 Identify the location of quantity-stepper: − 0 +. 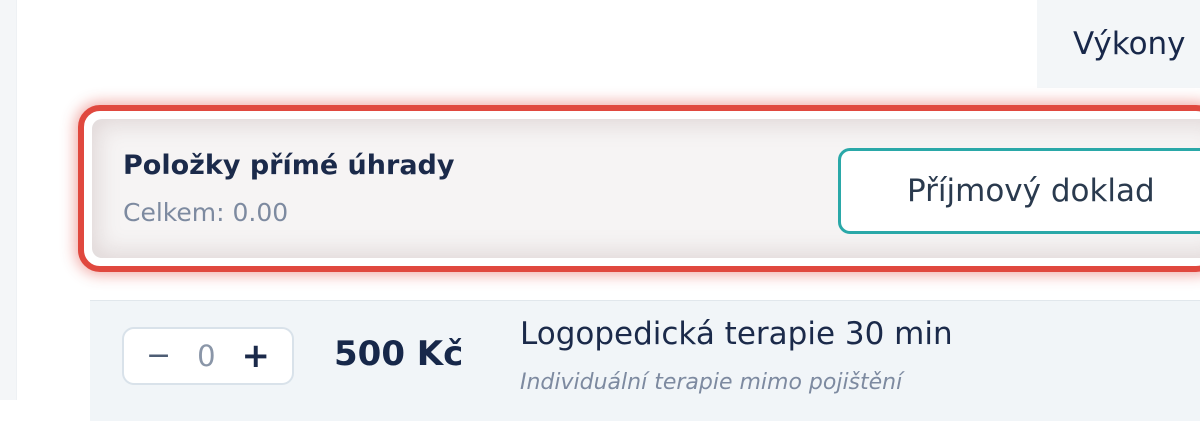
(208, 356).